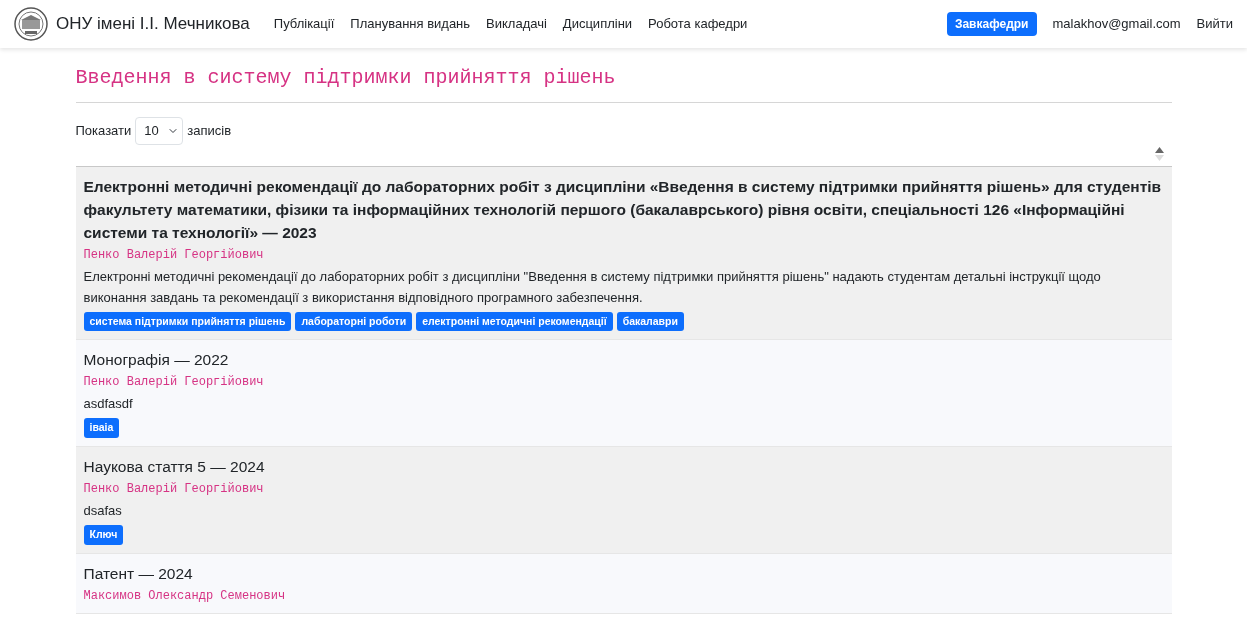 This screenshot has width=1247, height=623. Describe the element at coordinates (623, 84) in the screenshot. I see `page-title: Введення в систему підтримки прийняття рішень` at that location.